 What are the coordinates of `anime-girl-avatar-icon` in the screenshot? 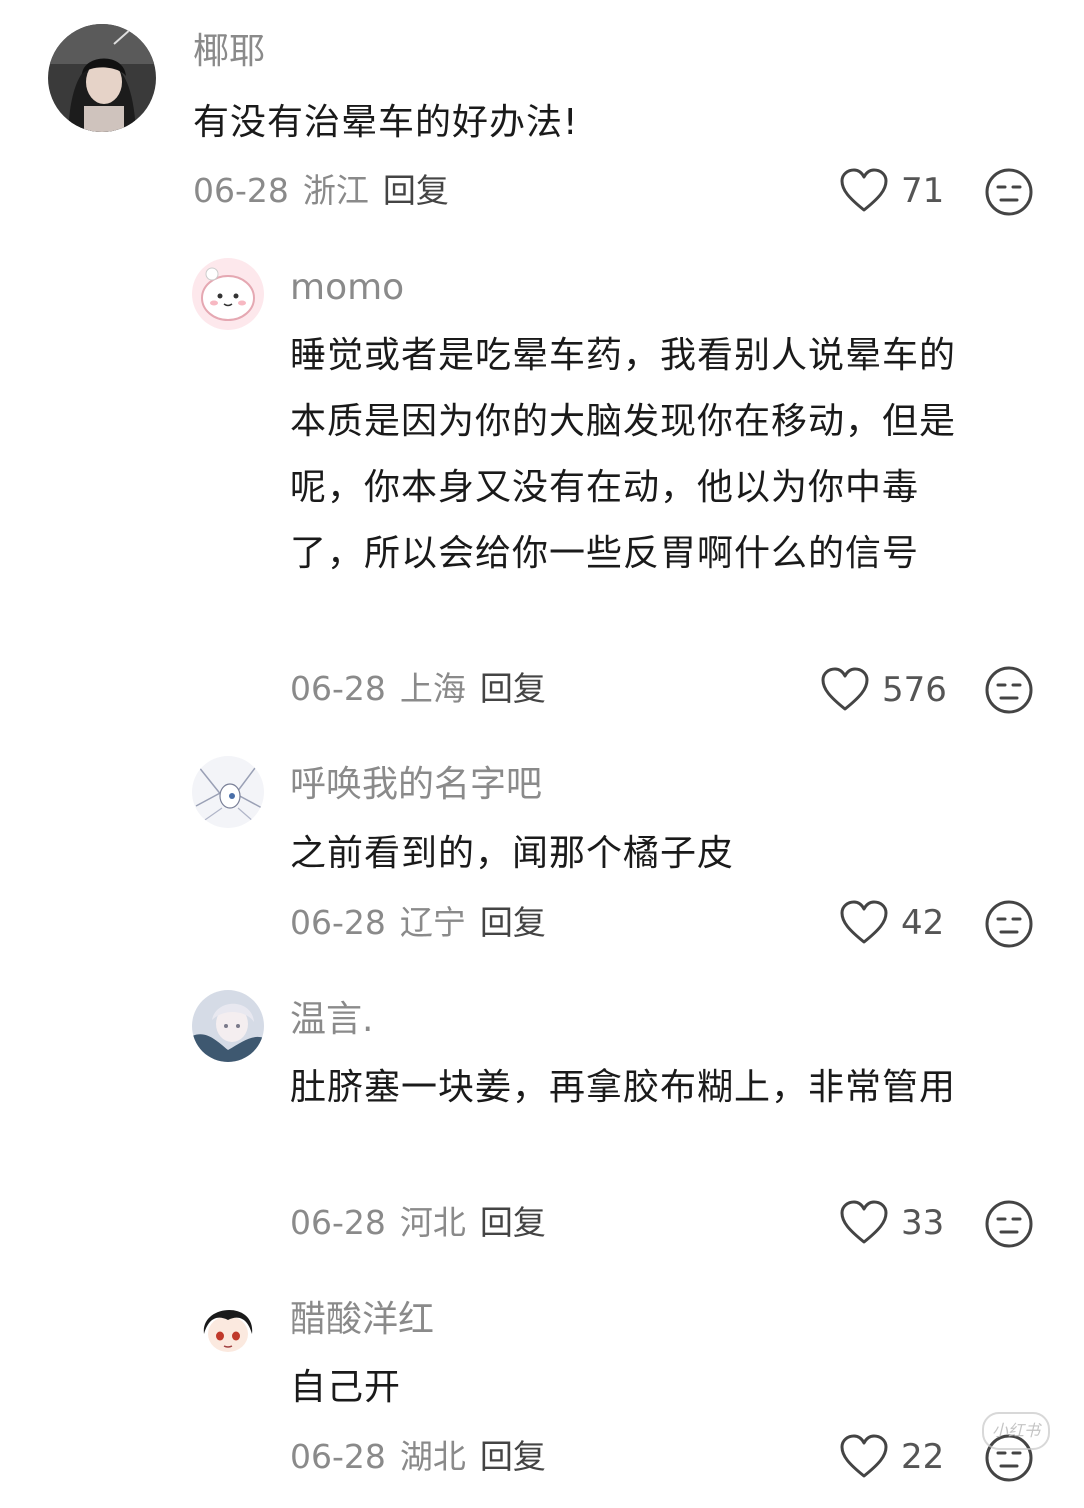 It's located at (228, 1026).